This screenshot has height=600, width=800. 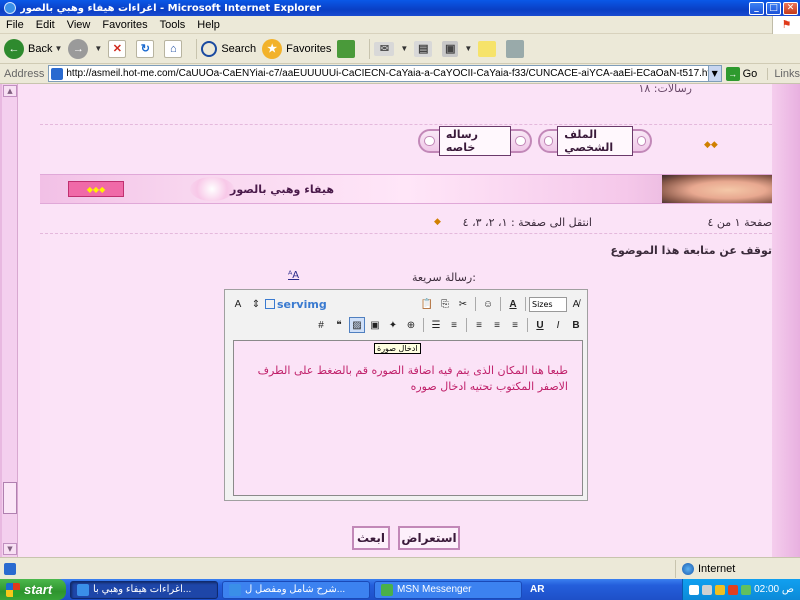 What do you see at coordinates (783, 73) in the screenshot?
I see `links-button: Links` at bounding box center [783, 73].